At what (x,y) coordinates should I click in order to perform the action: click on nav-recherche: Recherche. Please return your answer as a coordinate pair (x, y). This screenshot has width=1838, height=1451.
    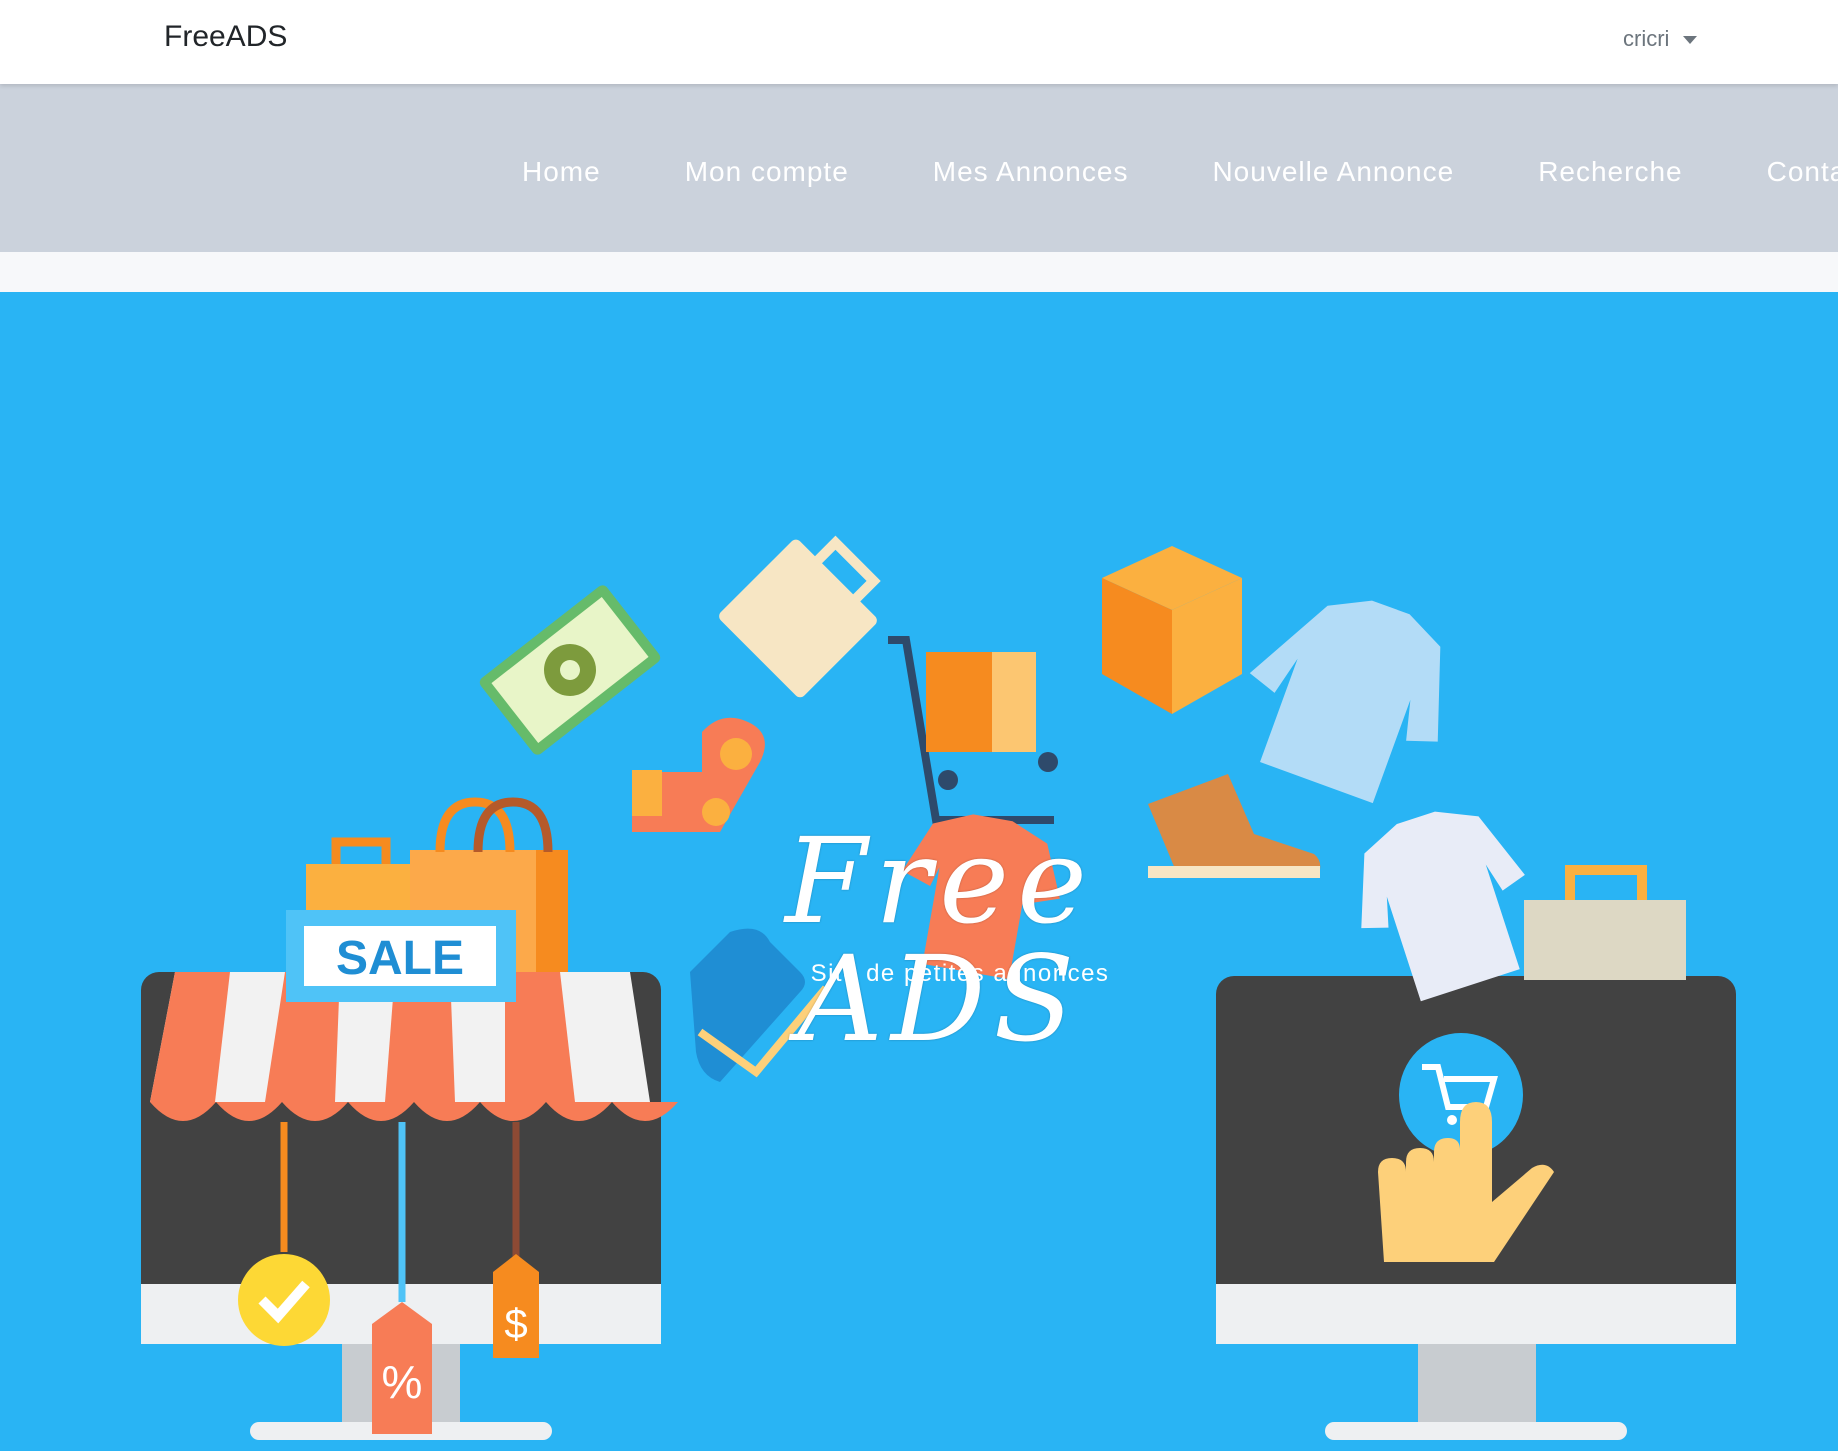
    Looking at the image, I should click on (1610, 172).